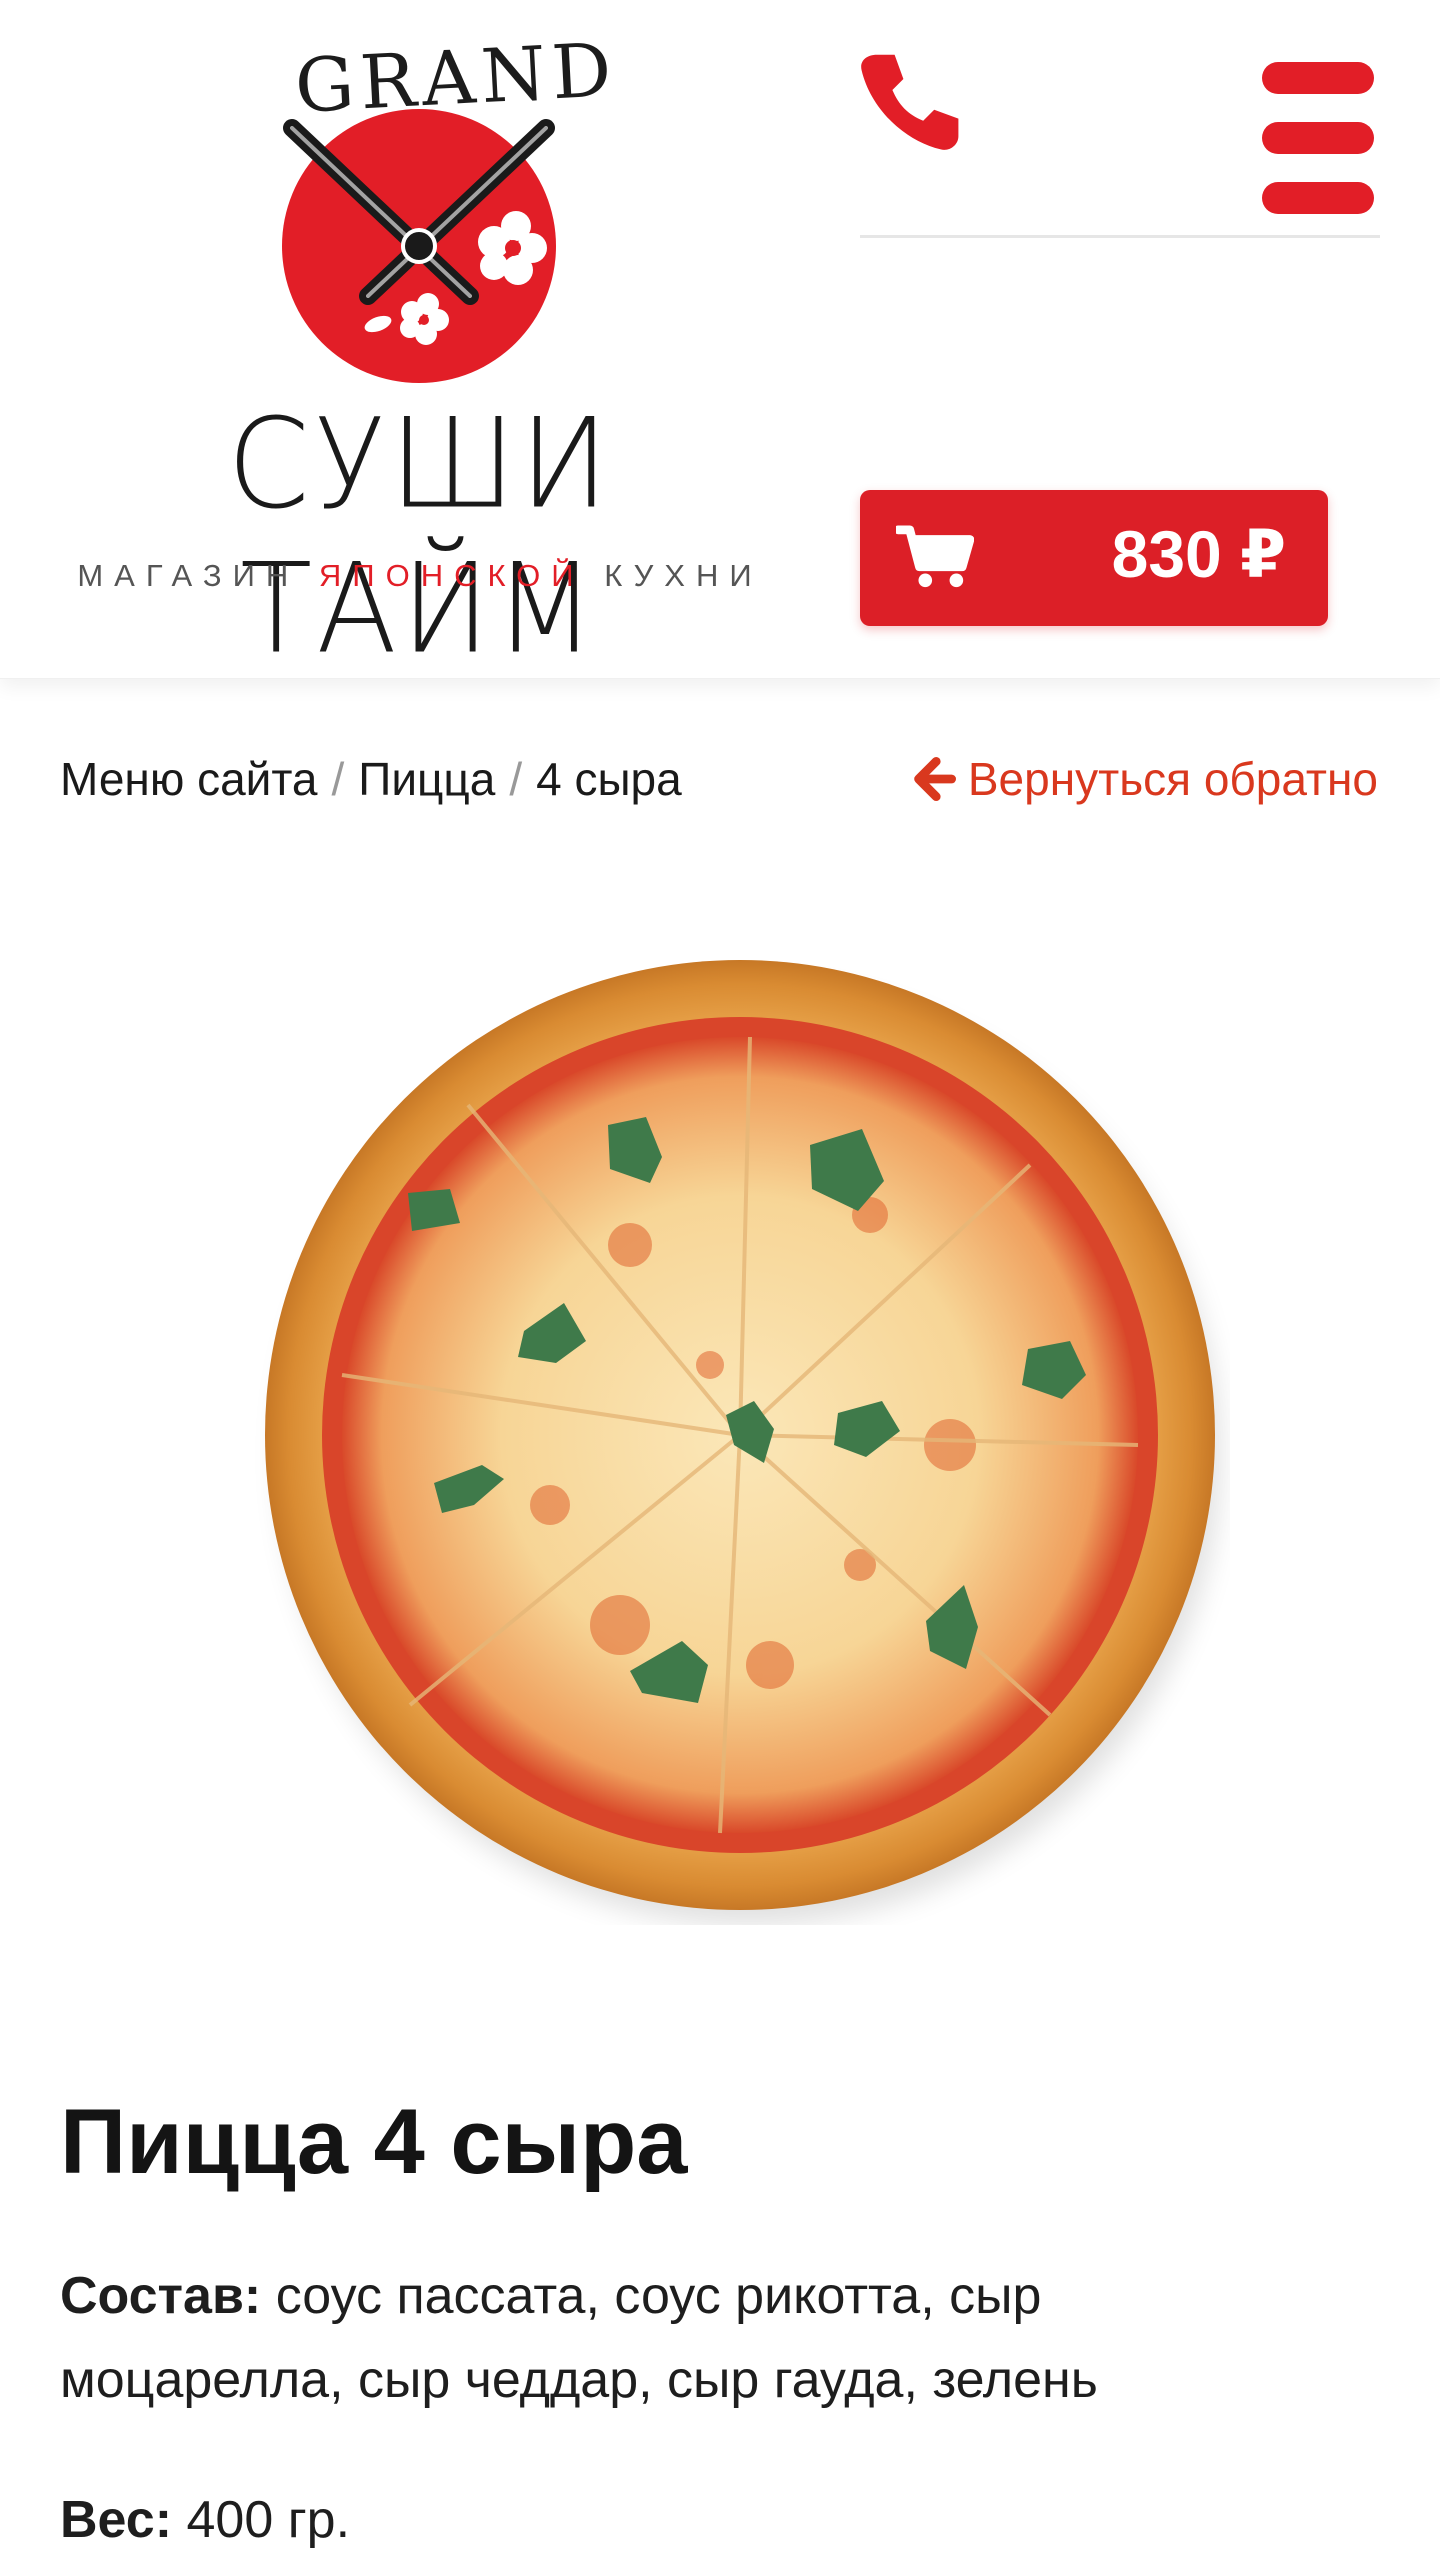 This screenshot has height=2560, width=1440. Describe the element at coordinates (935, 556) in the screenshot. I see `cart-icon` at that location.